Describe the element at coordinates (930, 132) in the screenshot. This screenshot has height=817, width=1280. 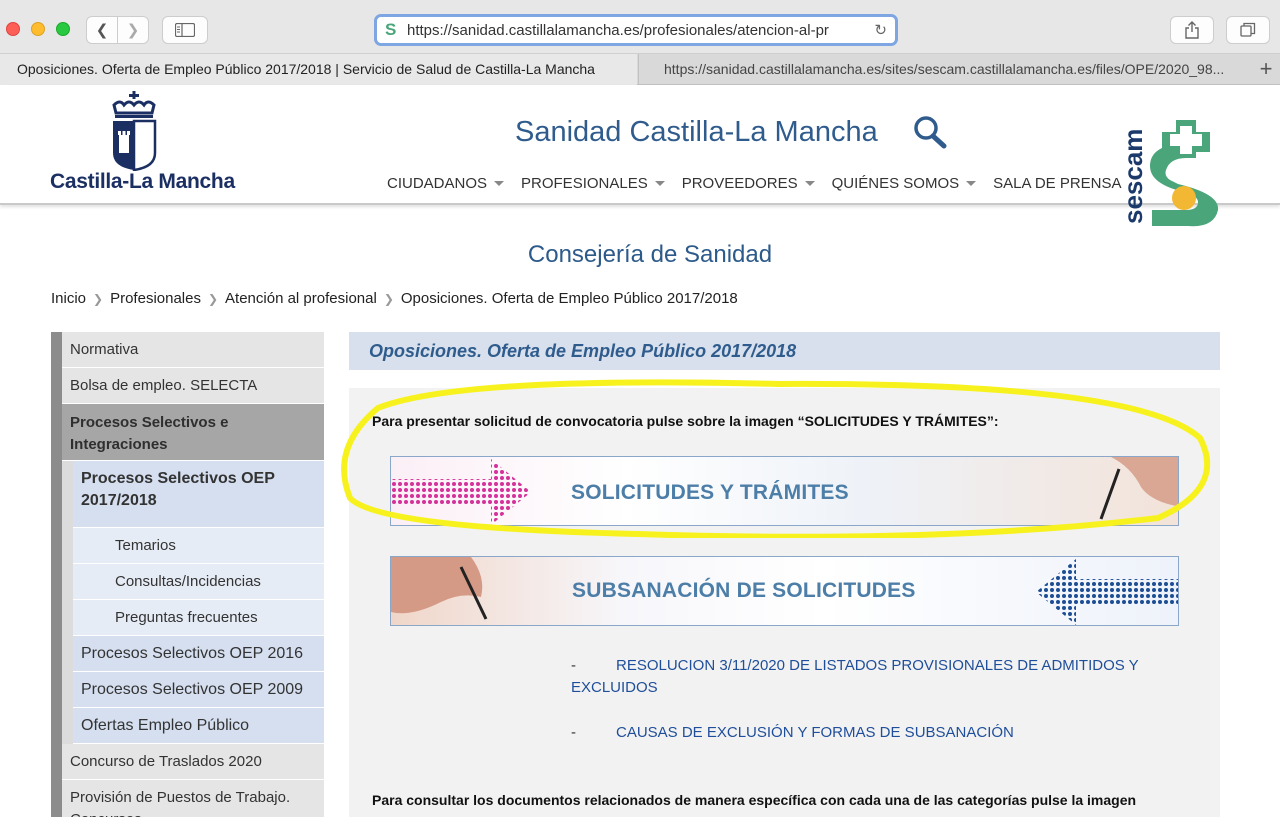
I see `search-icon` at that location.